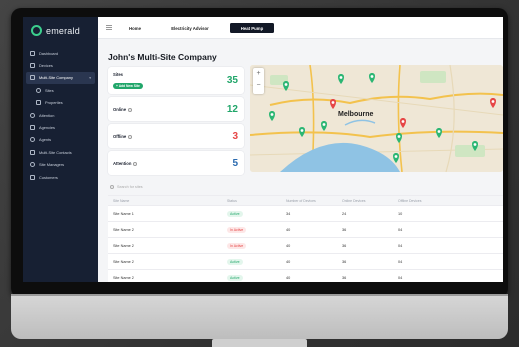 Image resolution: width=519 pixels, height=347 pixels. What do you see at coordinates (130, 187) in the screenshot?
I see `search-input: Search for sites` at bounding box center [130, 187].